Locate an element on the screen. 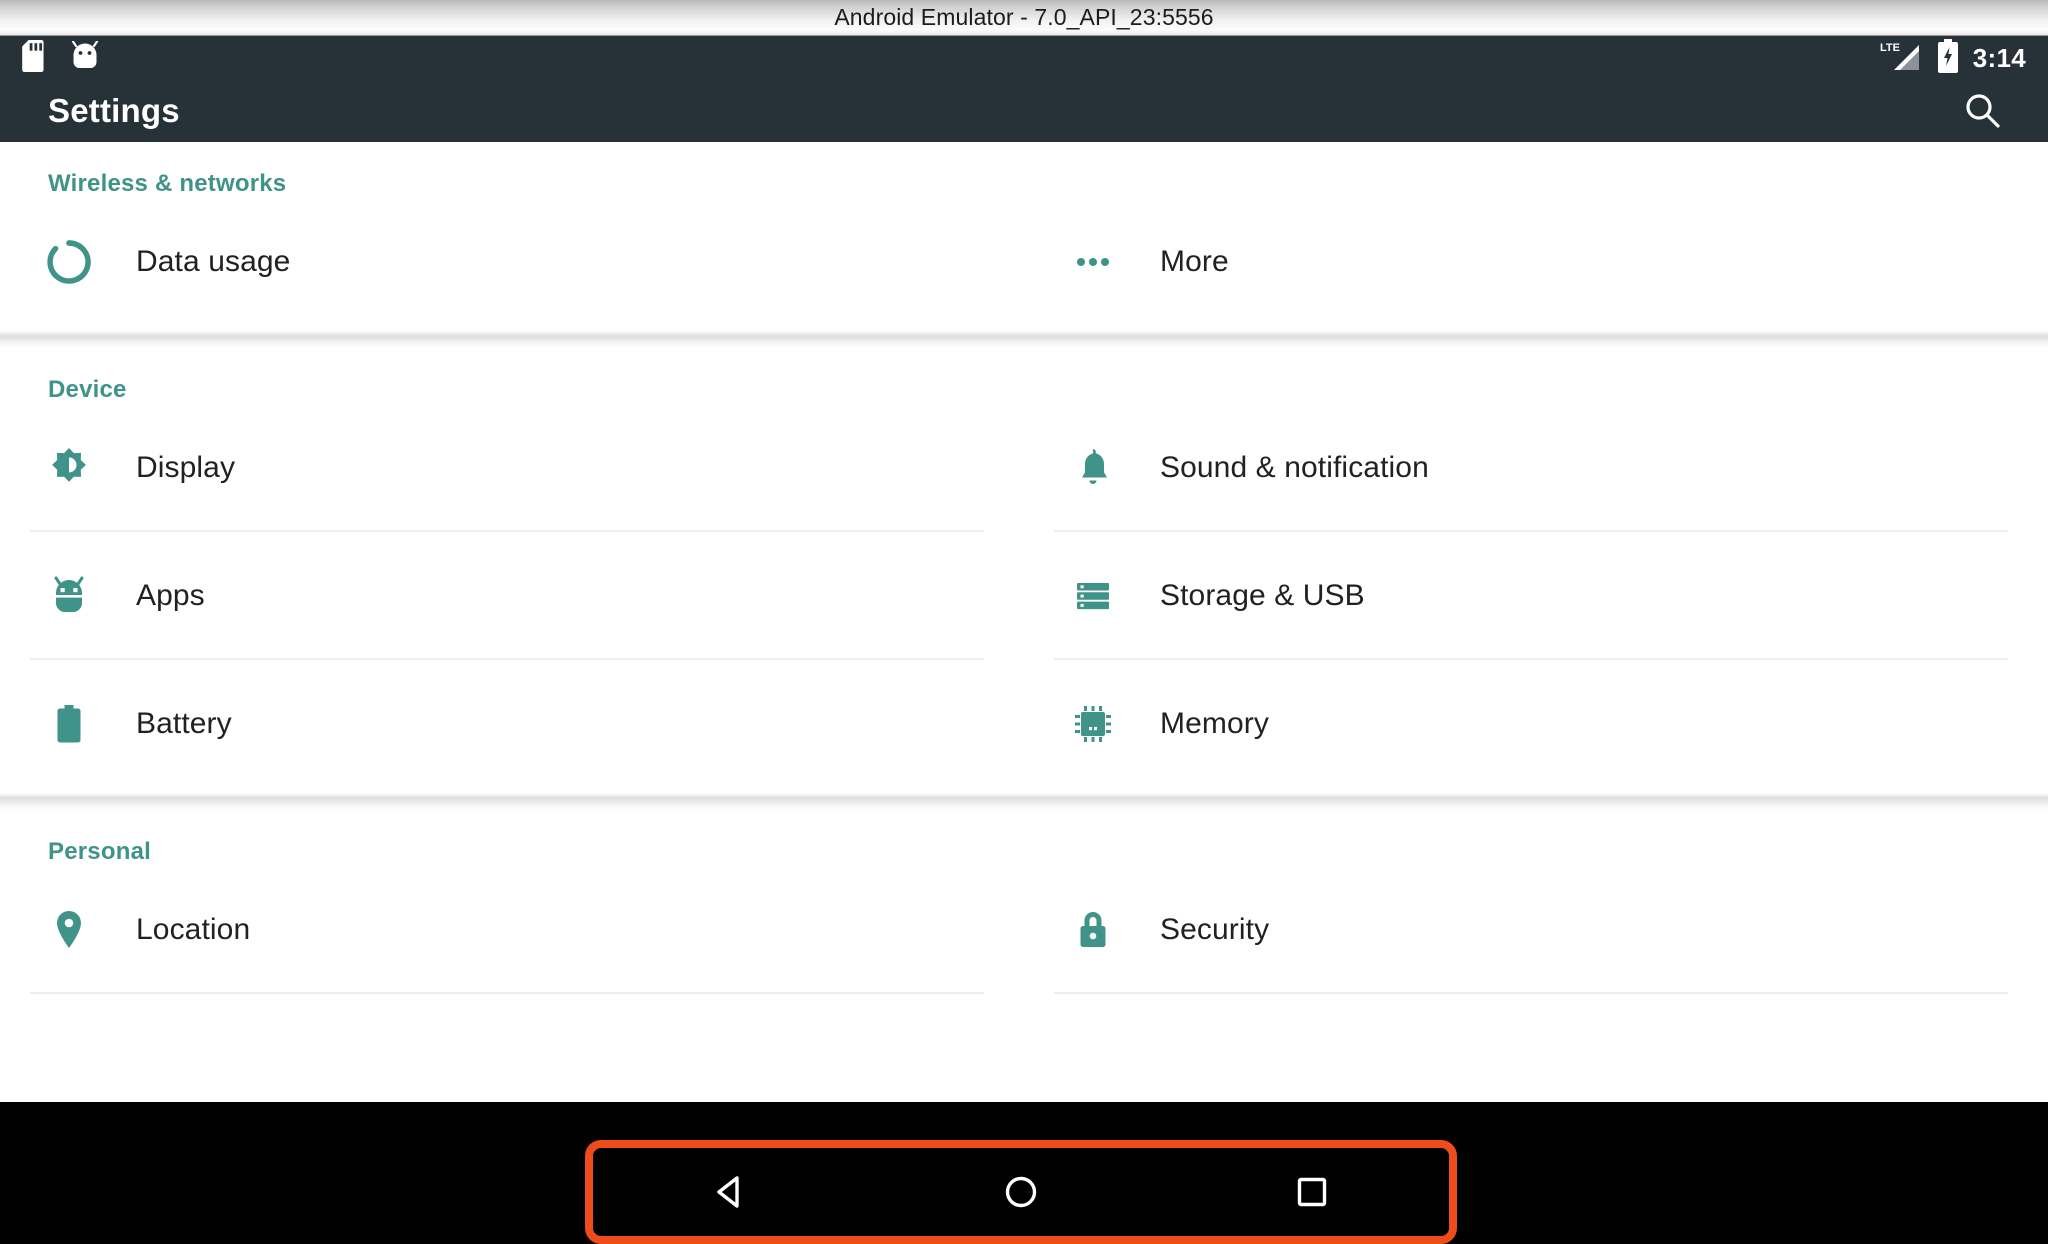 The height and width of the screenshot is (1244, 2048). recents-button is located at coordinates (1312, 1192).